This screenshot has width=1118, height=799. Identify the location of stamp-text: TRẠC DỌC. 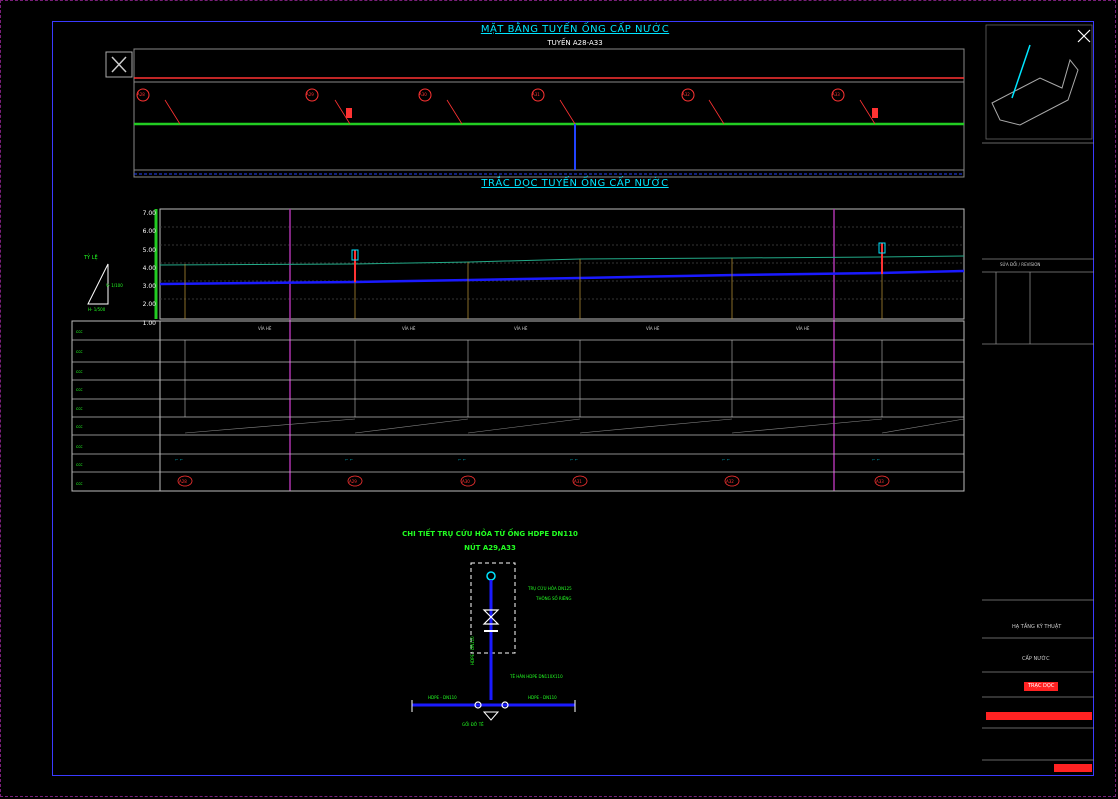
(1041, 686).